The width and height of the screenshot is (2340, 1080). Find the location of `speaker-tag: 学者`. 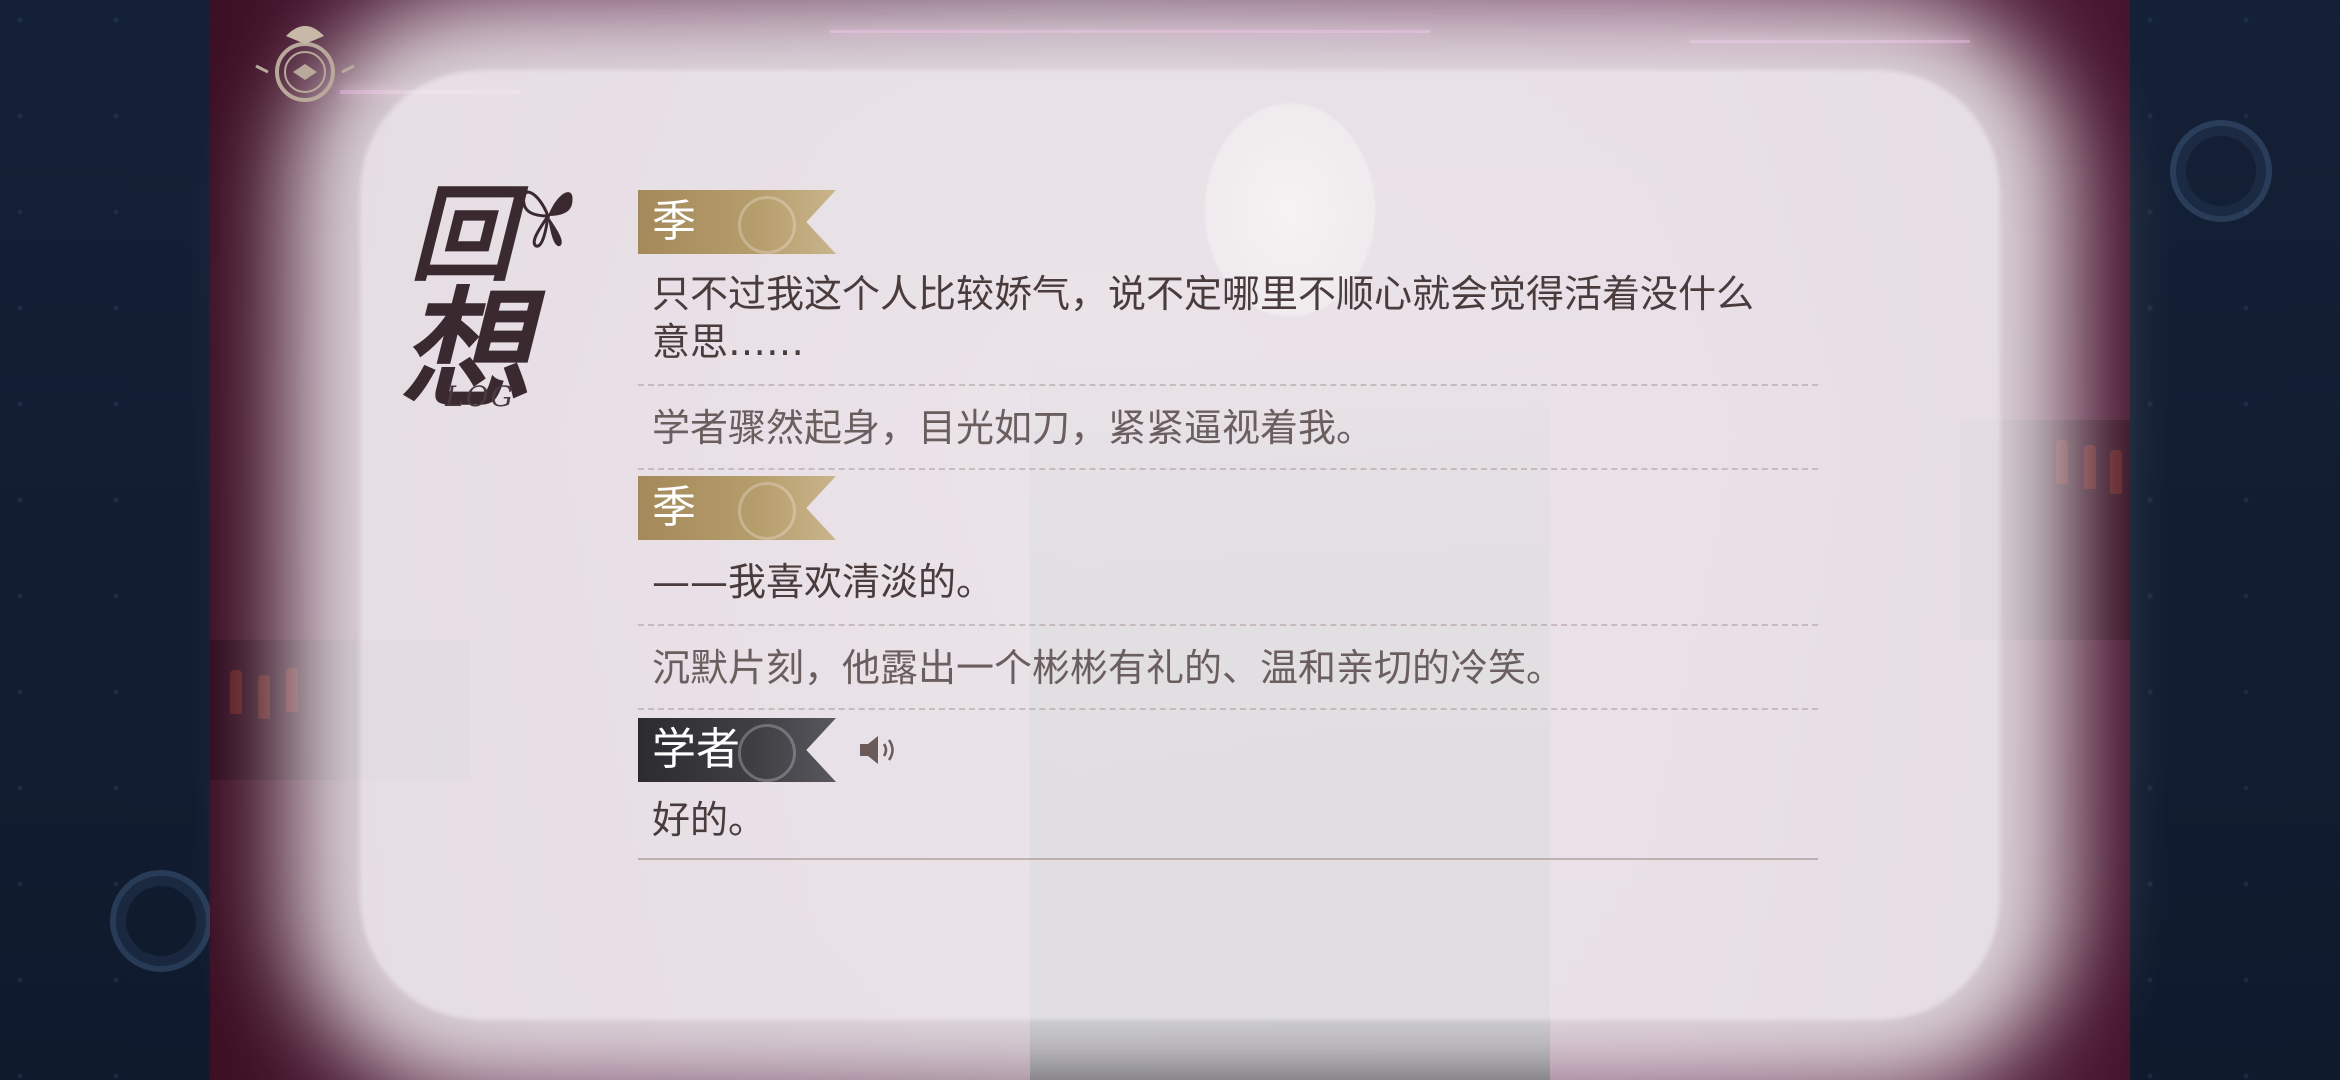

speaker-tag: 学者 is located at coordinates (737, 750).